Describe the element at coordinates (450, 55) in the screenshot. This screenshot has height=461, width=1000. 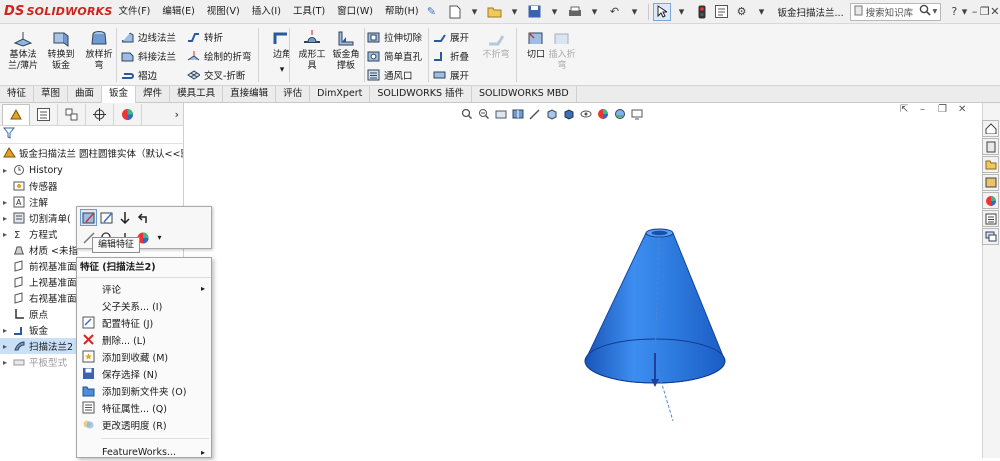
I see `fold-button: 折叠` at that location.